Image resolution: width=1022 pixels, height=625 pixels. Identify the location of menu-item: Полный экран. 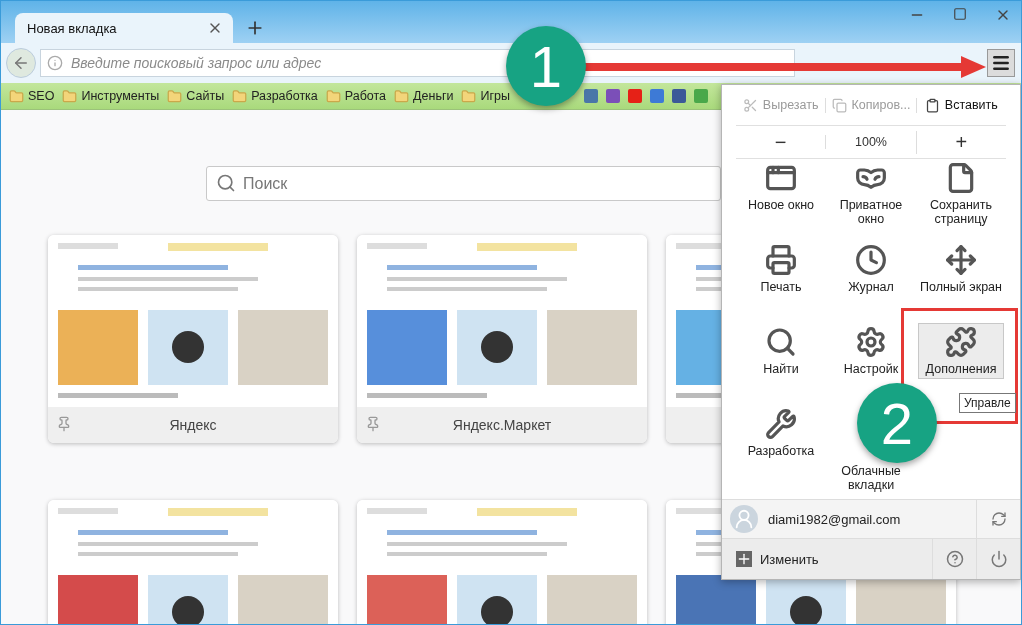
(961, 269).